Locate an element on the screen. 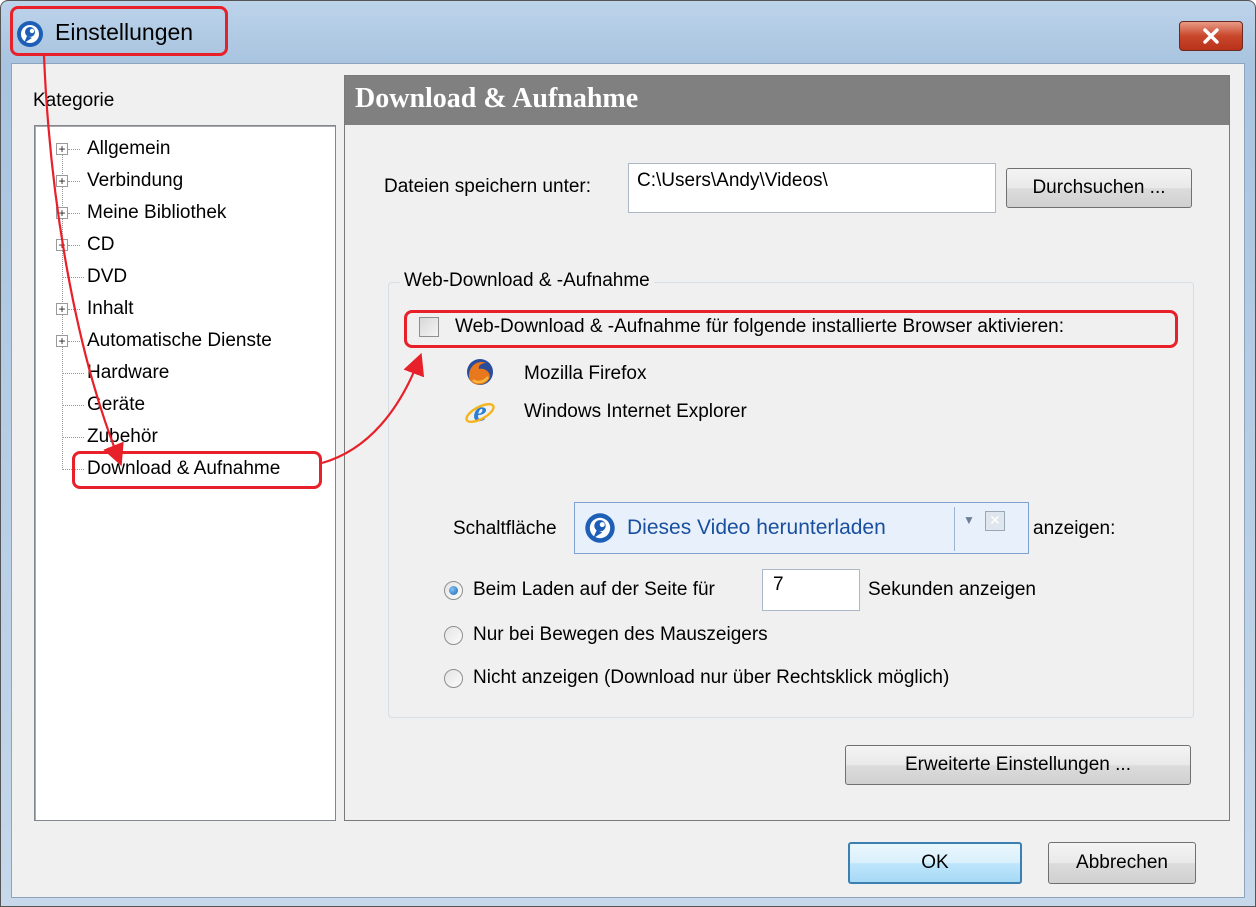 The height and width of the screenshot is (907, 1256). close-icon is located at coordinates (1211, 36).